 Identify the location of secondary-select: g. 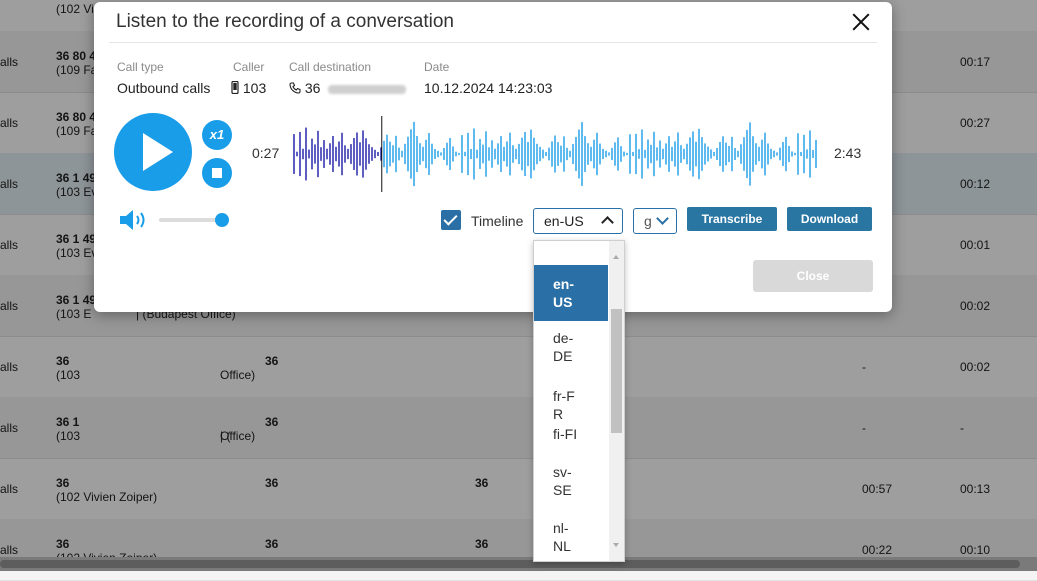
(655, 221).